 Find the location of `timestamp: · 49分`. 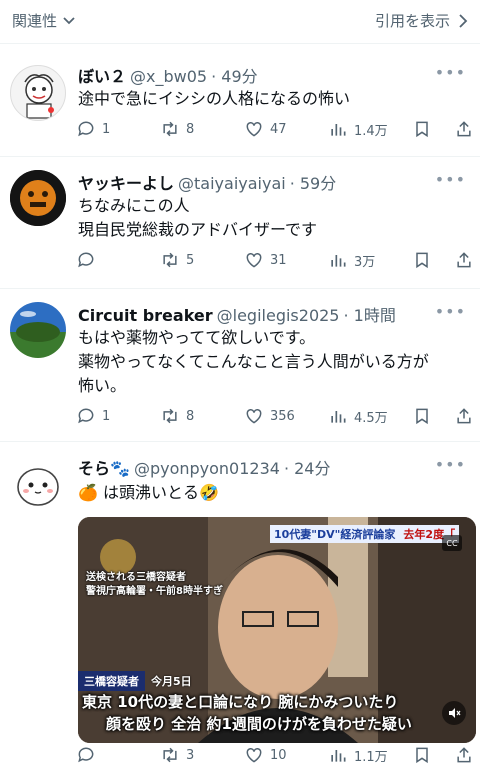

timestamp: · 49分 is located at coordinates (234, 76).